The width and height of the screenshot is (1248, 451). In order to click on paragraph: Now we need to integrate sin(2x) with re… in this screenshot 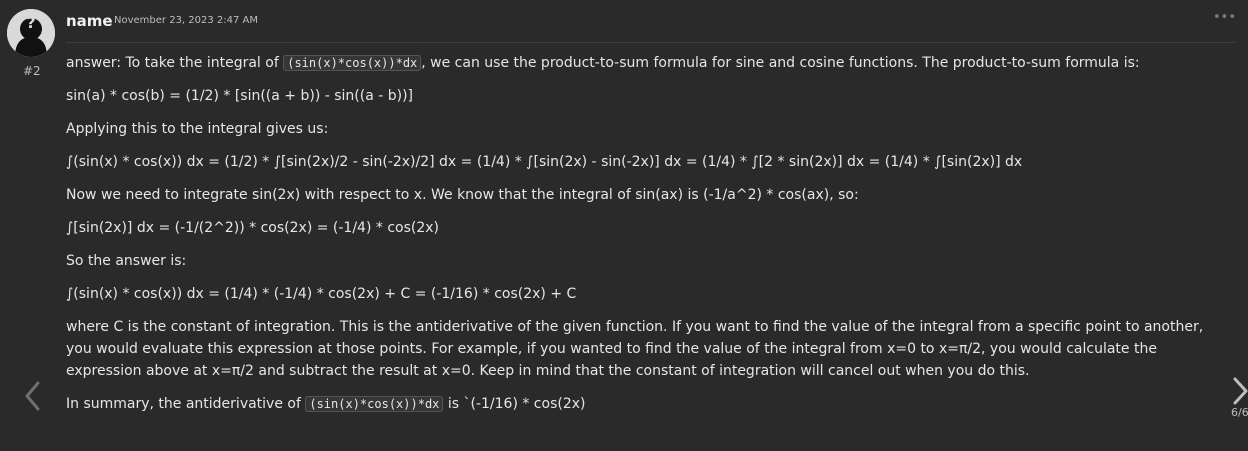, I will do `click(462, 195)`.